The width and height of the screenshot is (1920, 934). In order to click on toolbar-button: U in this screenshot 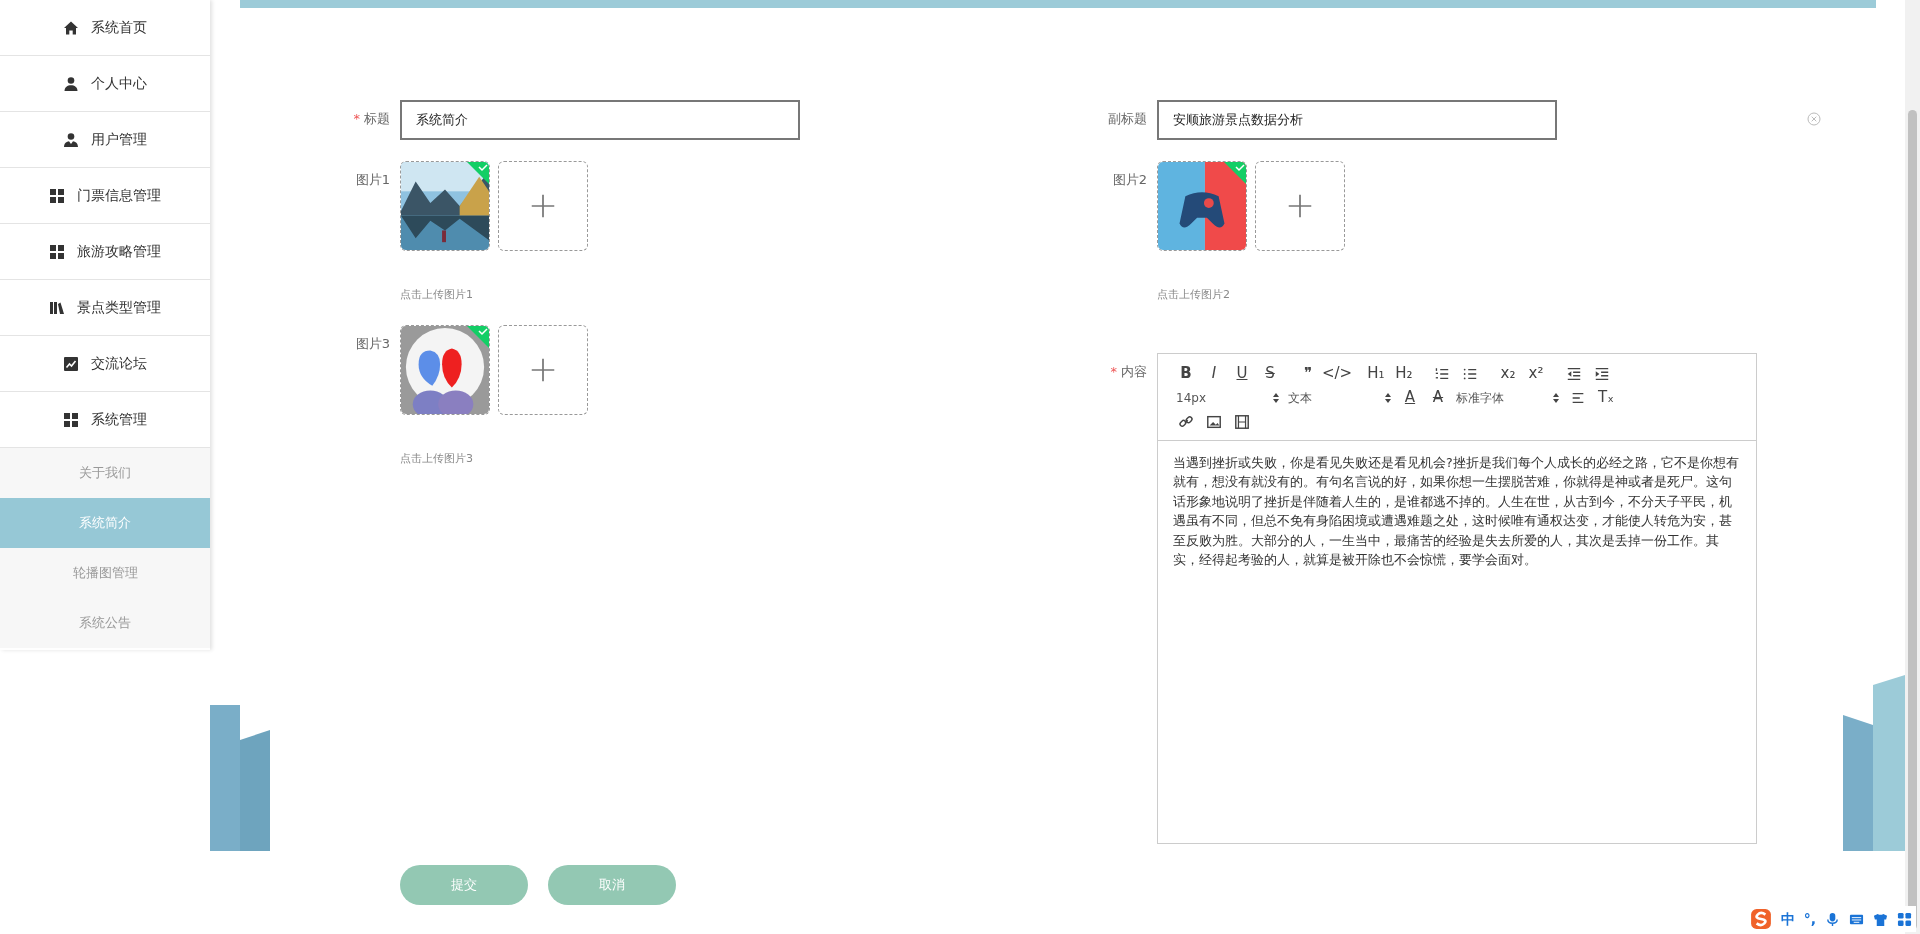, I will do `click(1242, 373)`.